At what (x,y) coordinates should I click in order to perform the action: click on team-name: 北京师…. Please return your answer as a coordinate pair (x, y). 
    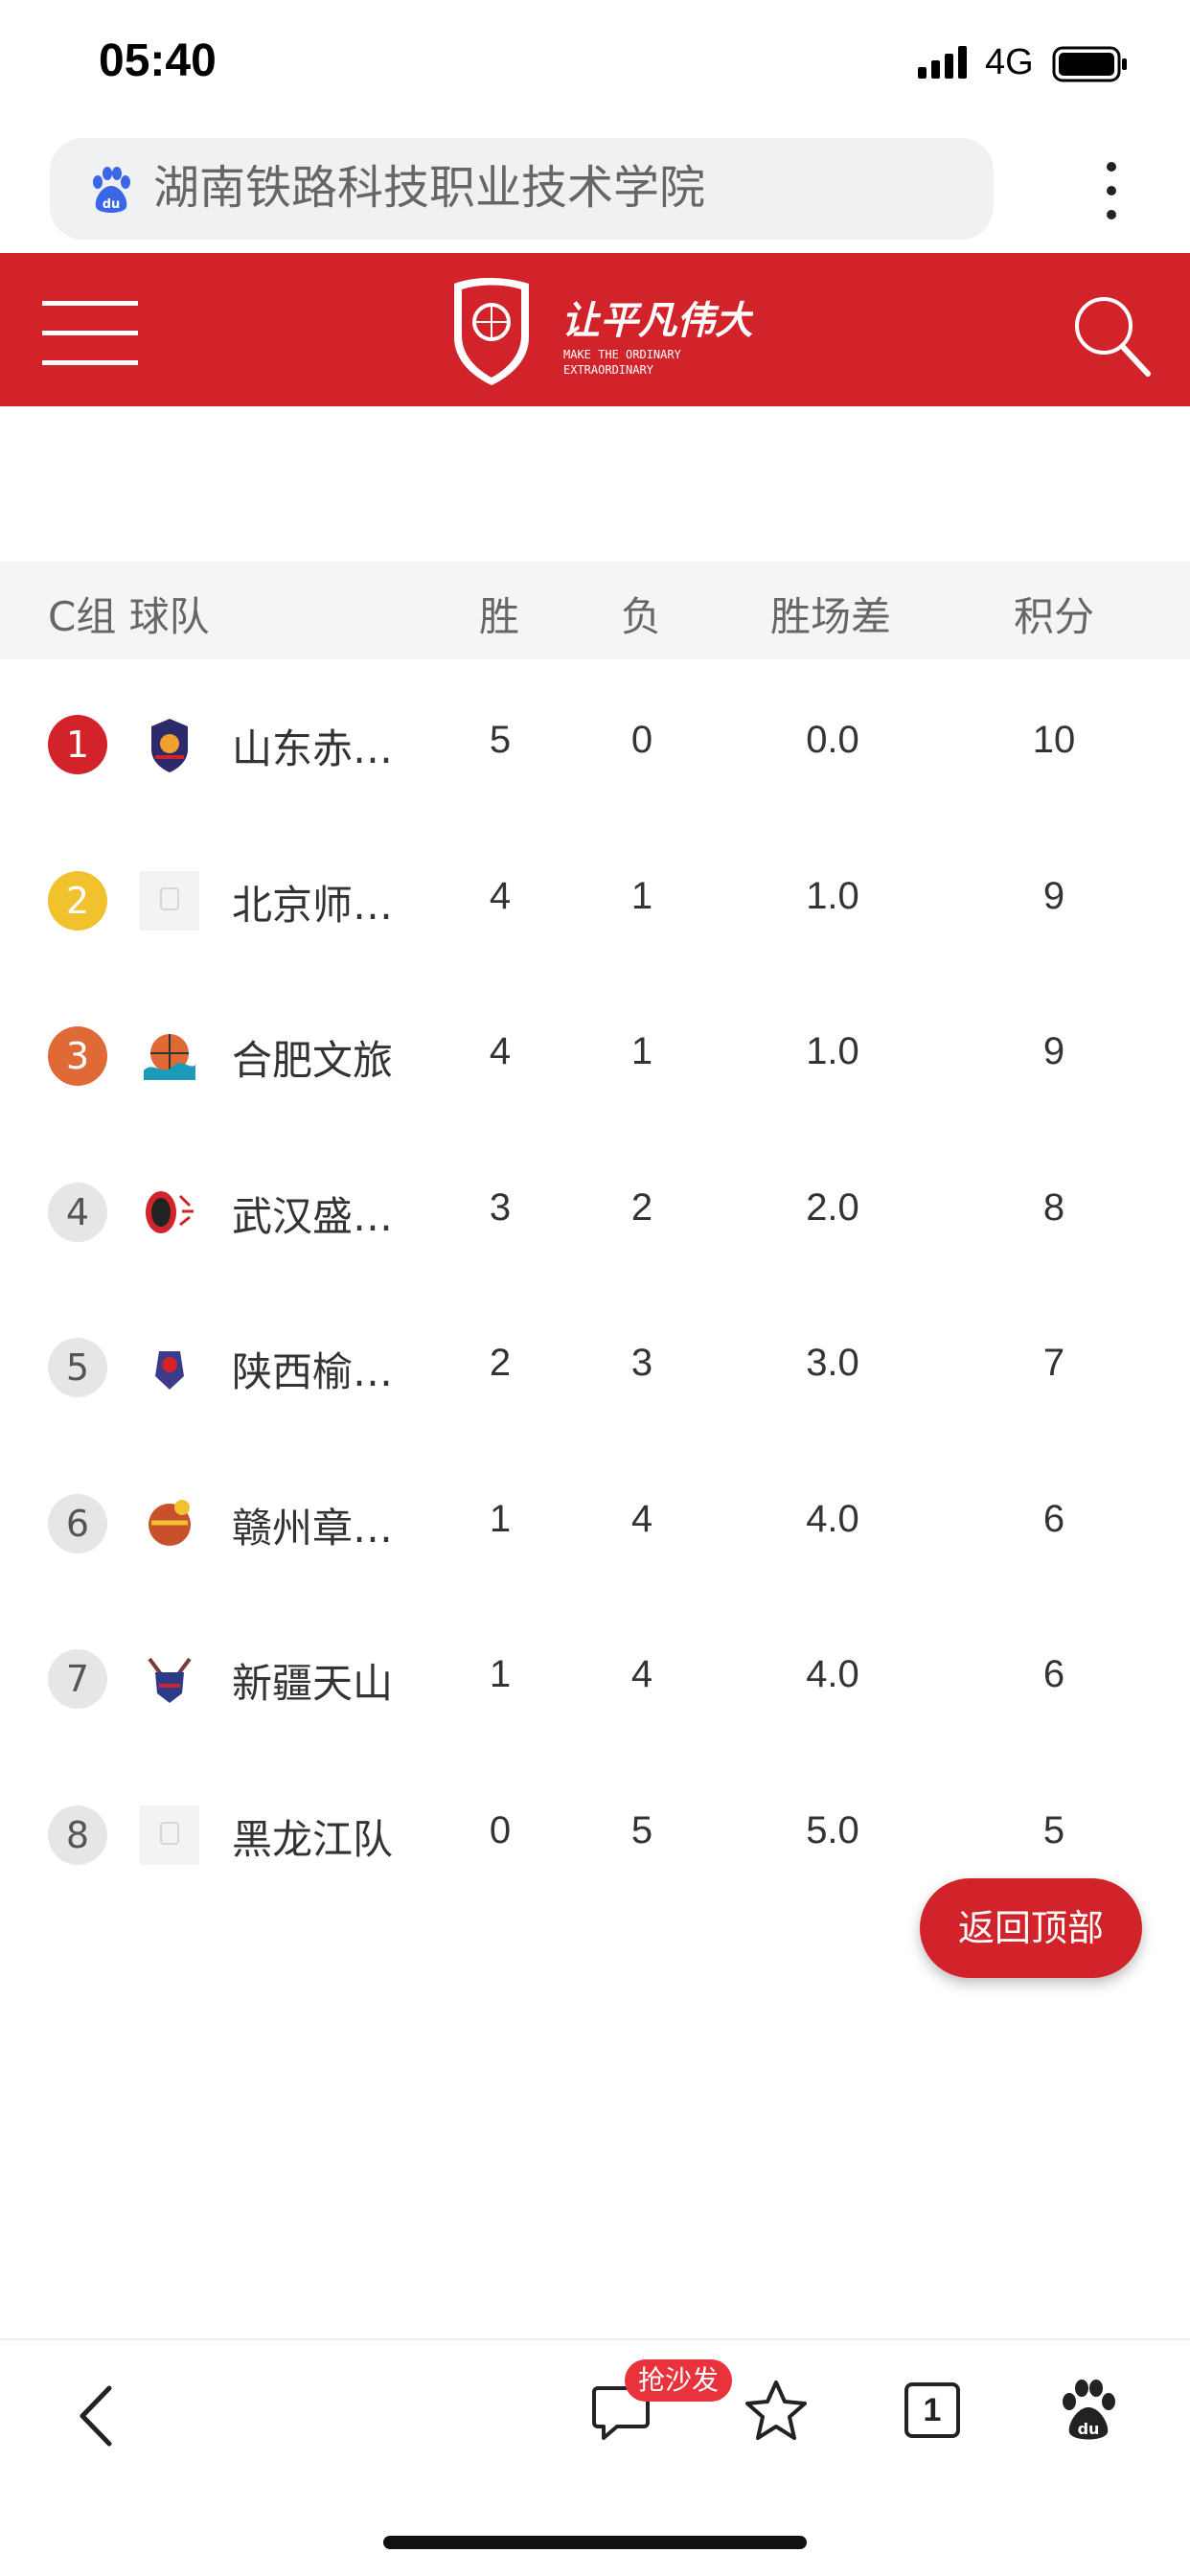
    Looking at the image, I should click on (313, 905).